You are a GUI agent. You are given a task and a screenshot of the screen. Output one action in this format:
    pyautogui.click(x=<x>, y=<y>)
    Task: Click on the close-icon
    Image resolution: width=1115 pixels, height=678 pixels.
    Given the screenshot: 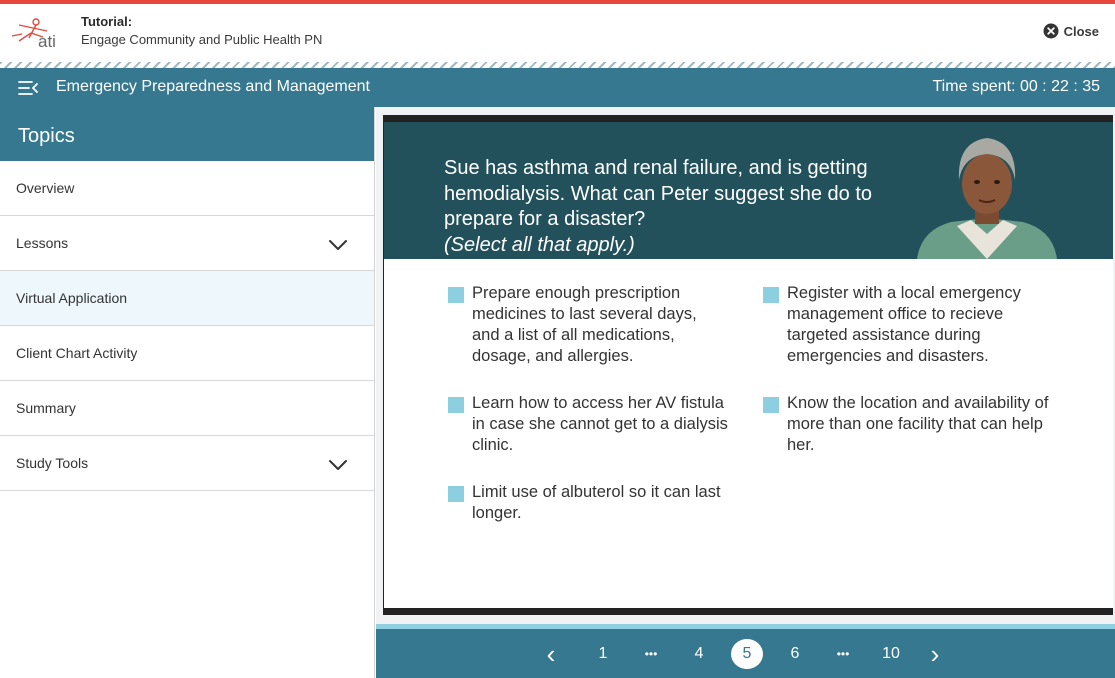 What is the action you would take?
    pyautogui.click(x=1051, y=31)
    